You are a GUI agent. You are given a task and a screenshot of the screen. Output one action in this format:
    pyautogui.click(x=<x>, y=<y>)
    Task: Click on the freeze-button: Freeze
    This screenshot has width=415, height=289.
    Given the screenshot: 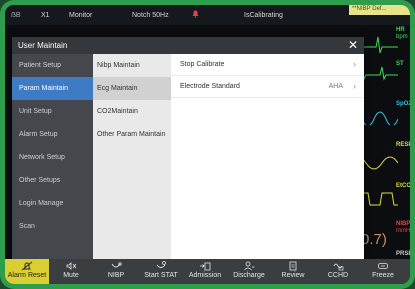 What is the action you would take?
    pyautogui.click(x=383, y=271)
    